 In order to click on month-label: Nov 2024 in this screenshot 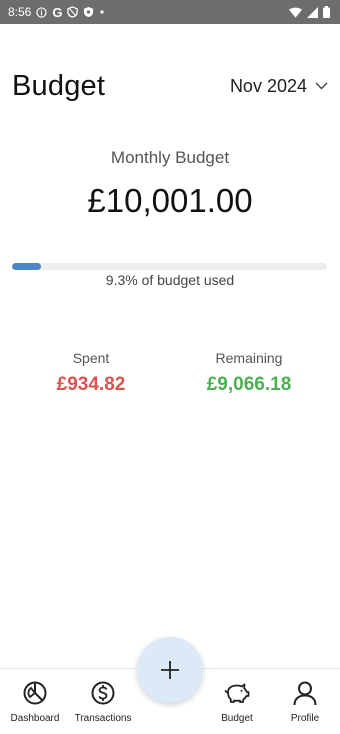, I will do `click(268, 85)`.